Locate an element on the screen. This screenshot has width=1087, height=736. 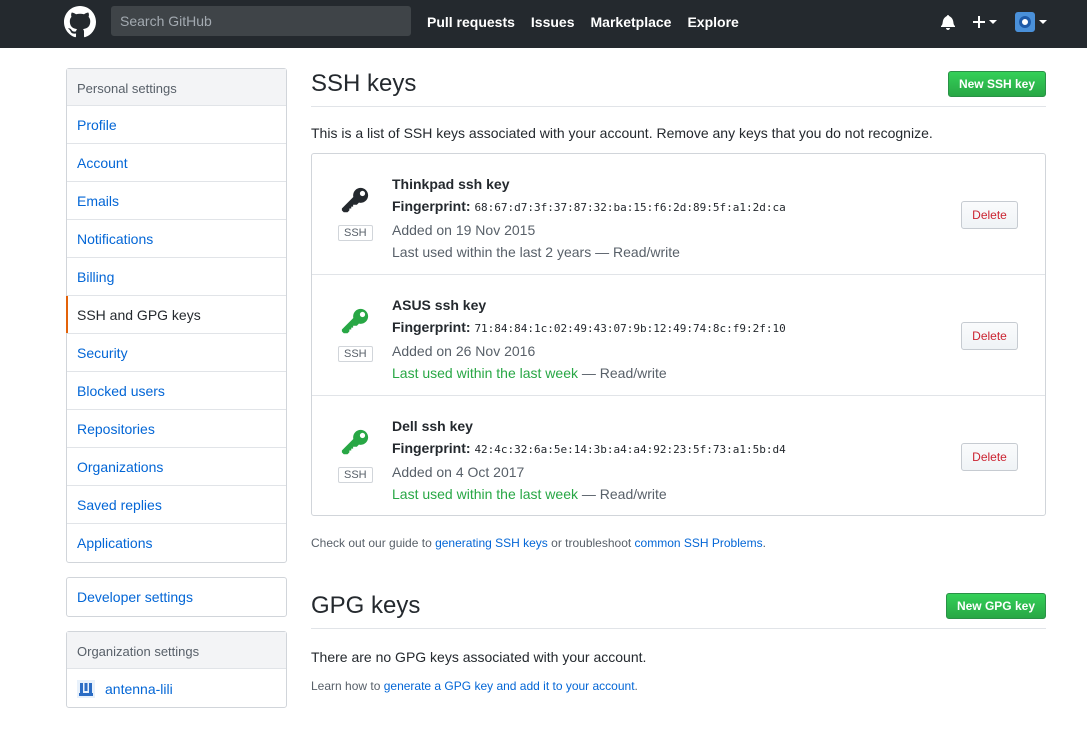
organization-avatar-icon is located at coordinates (86, 689).